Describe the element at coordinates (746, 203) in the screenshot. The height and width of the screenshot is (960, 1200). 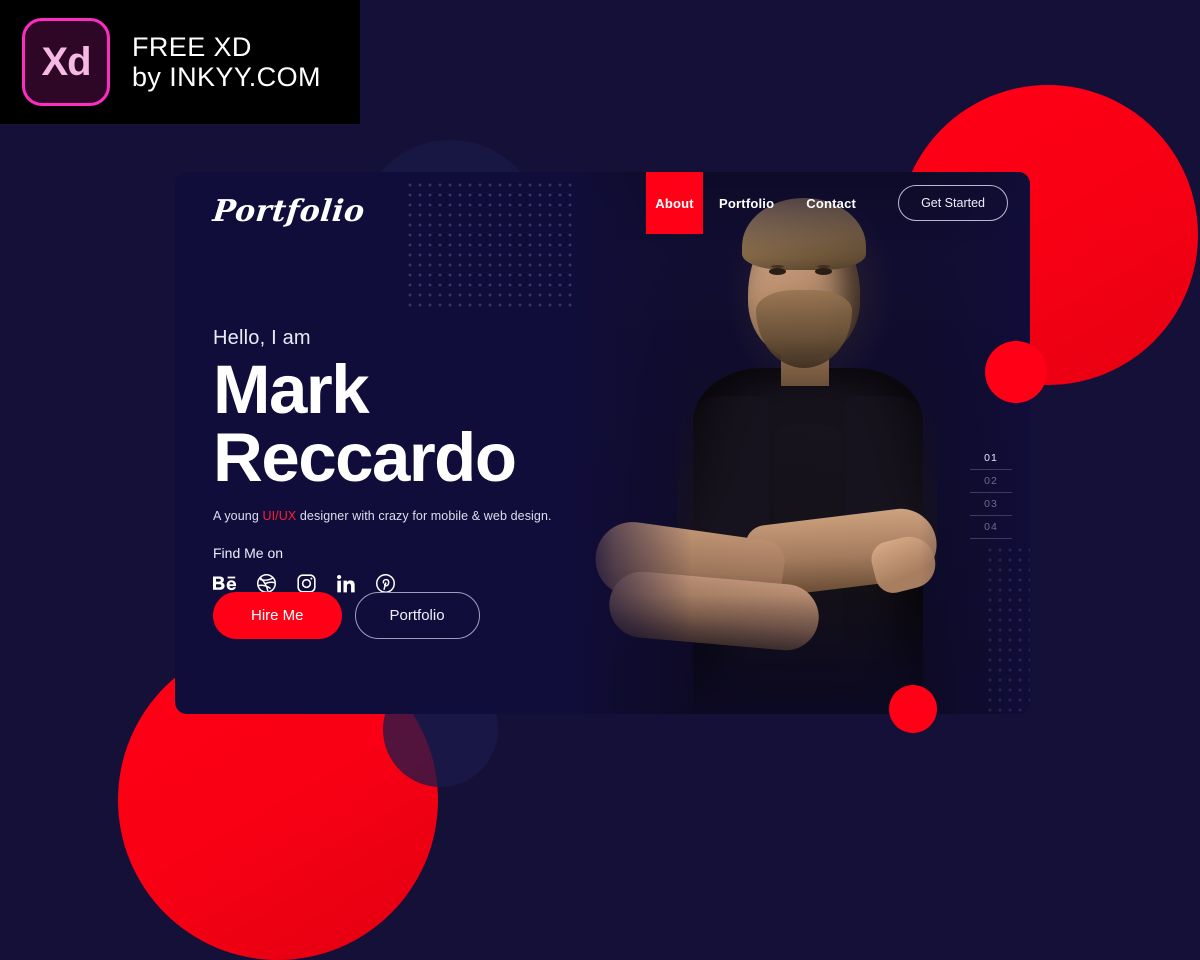
I see `nav-item-portfolio: Portfolio` at that location.